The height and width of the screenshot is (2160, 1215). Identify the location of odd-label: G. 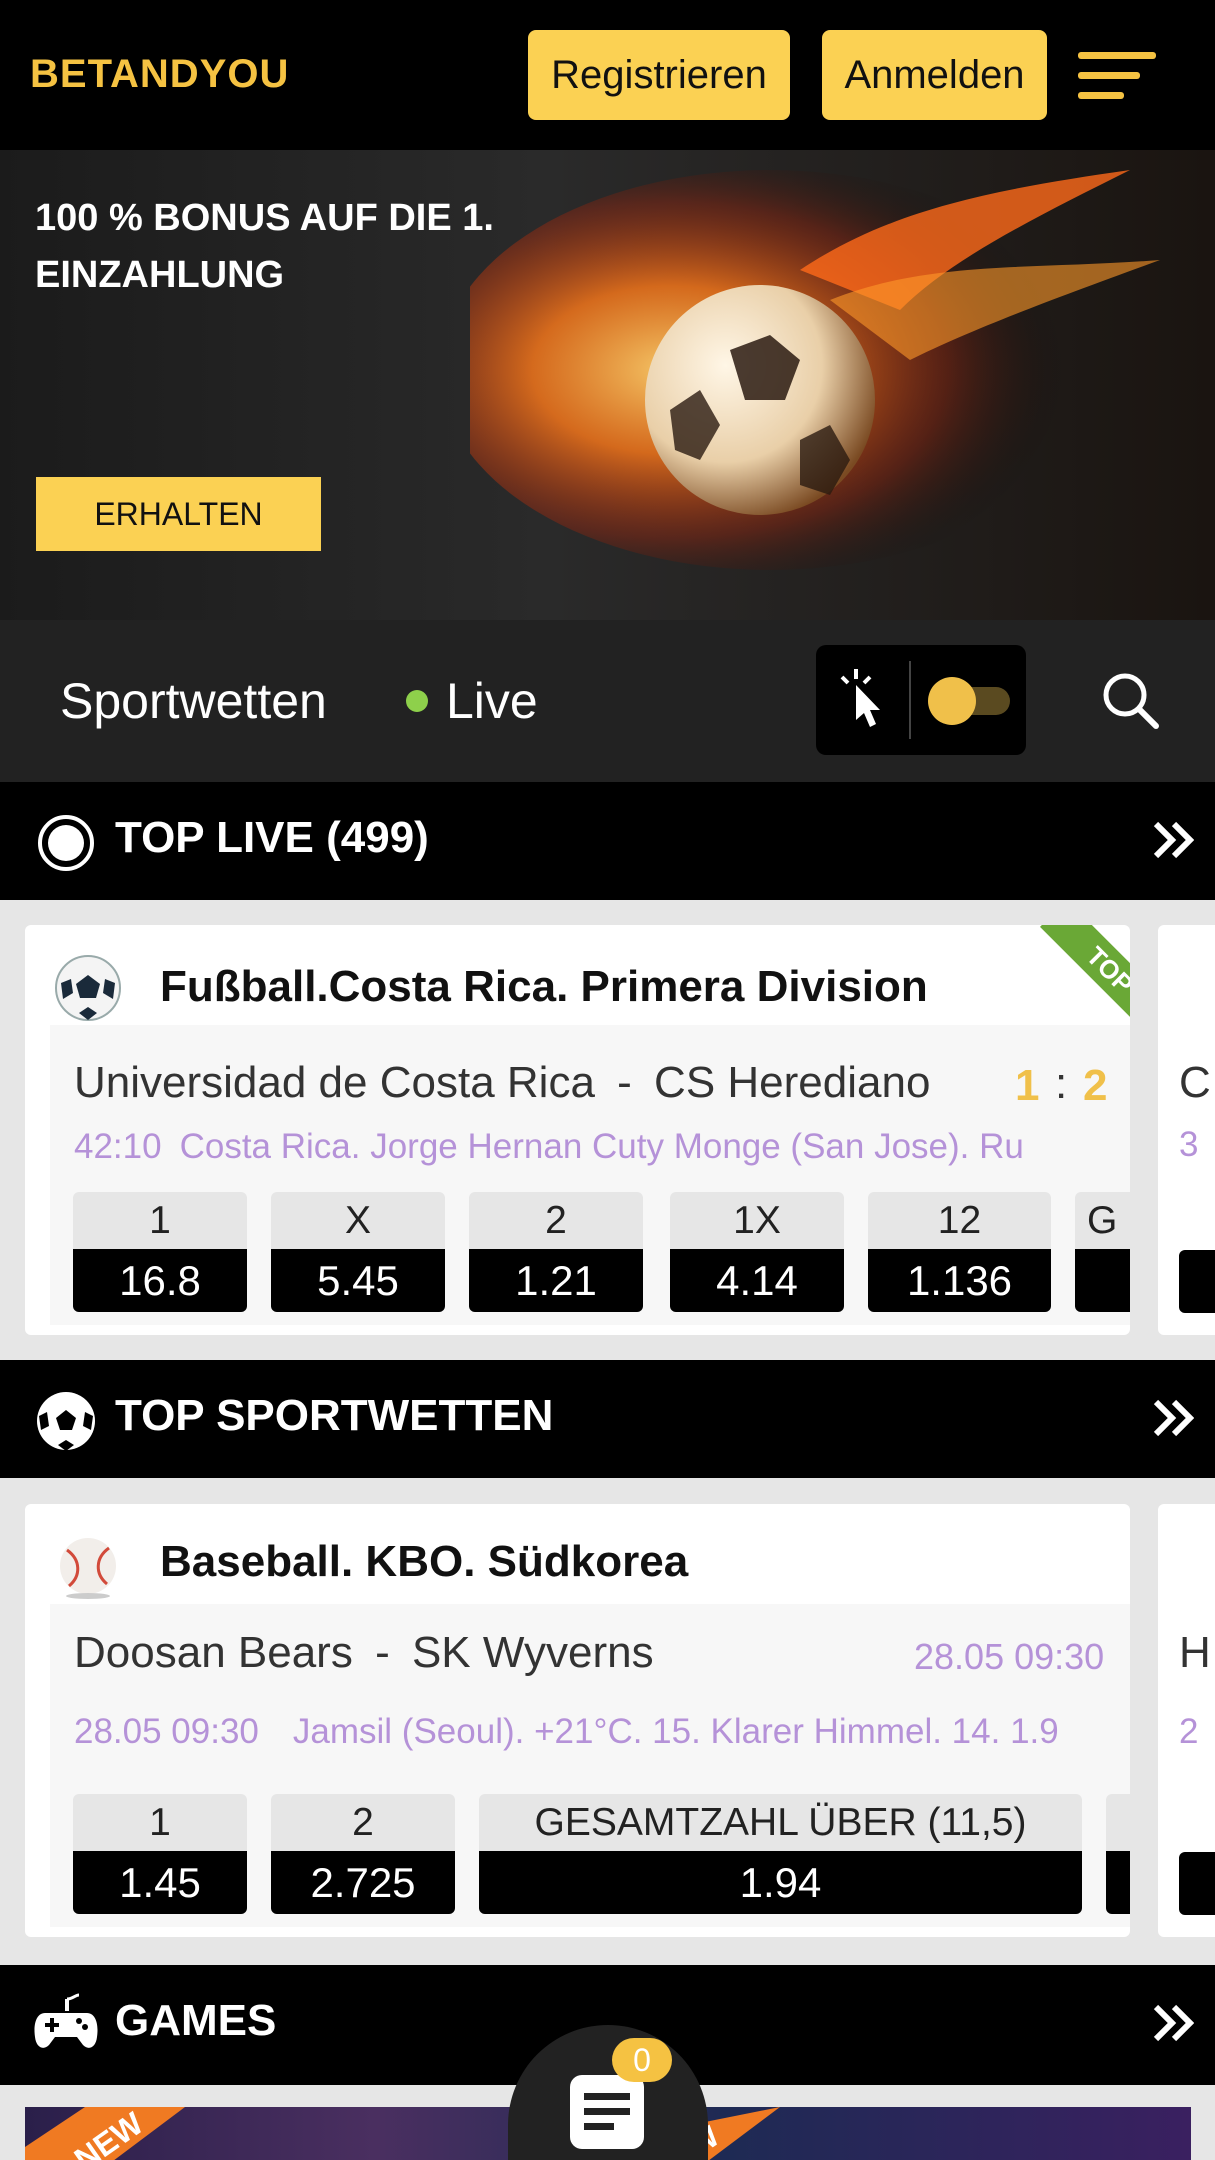
(1102, 1220).